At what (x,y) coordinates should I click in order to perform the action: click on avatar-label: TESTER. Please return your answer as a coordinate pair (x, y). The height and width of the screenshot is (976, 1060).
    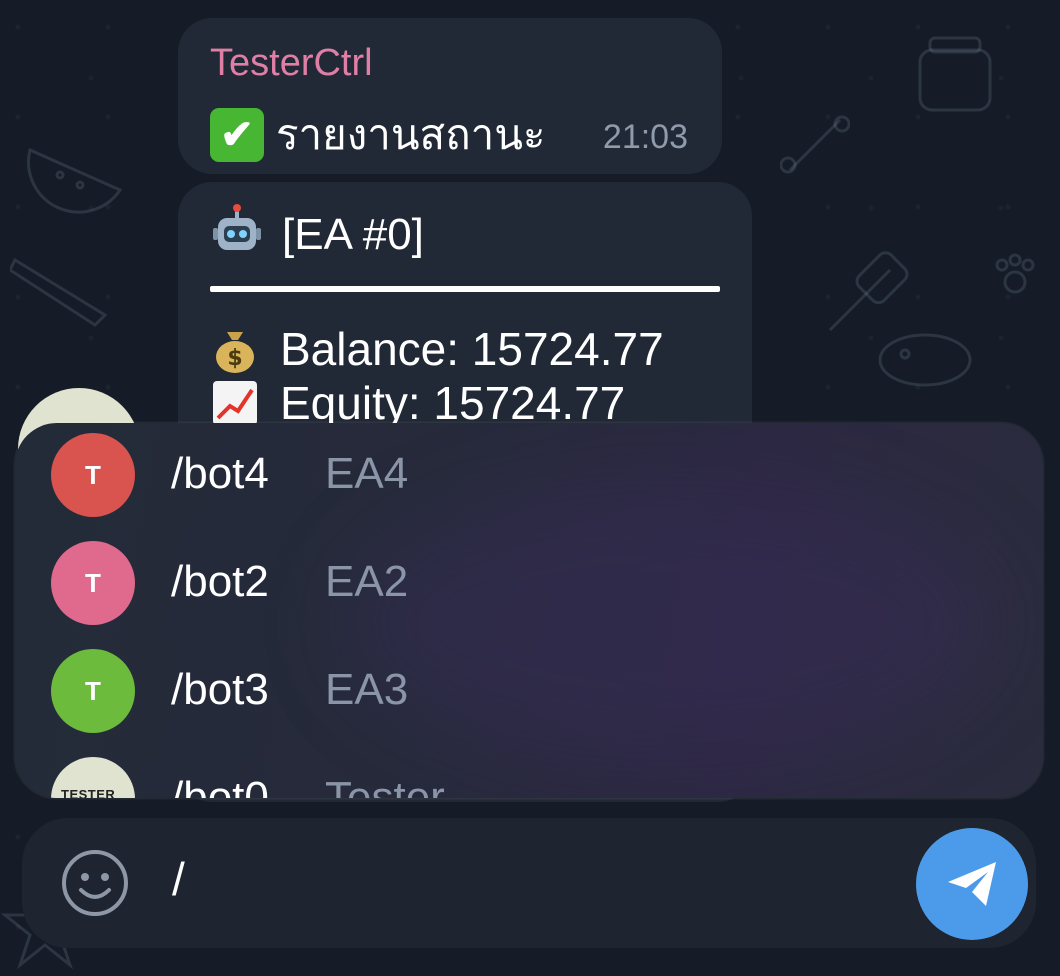
    Looking at the image, I should click on (88, 792).